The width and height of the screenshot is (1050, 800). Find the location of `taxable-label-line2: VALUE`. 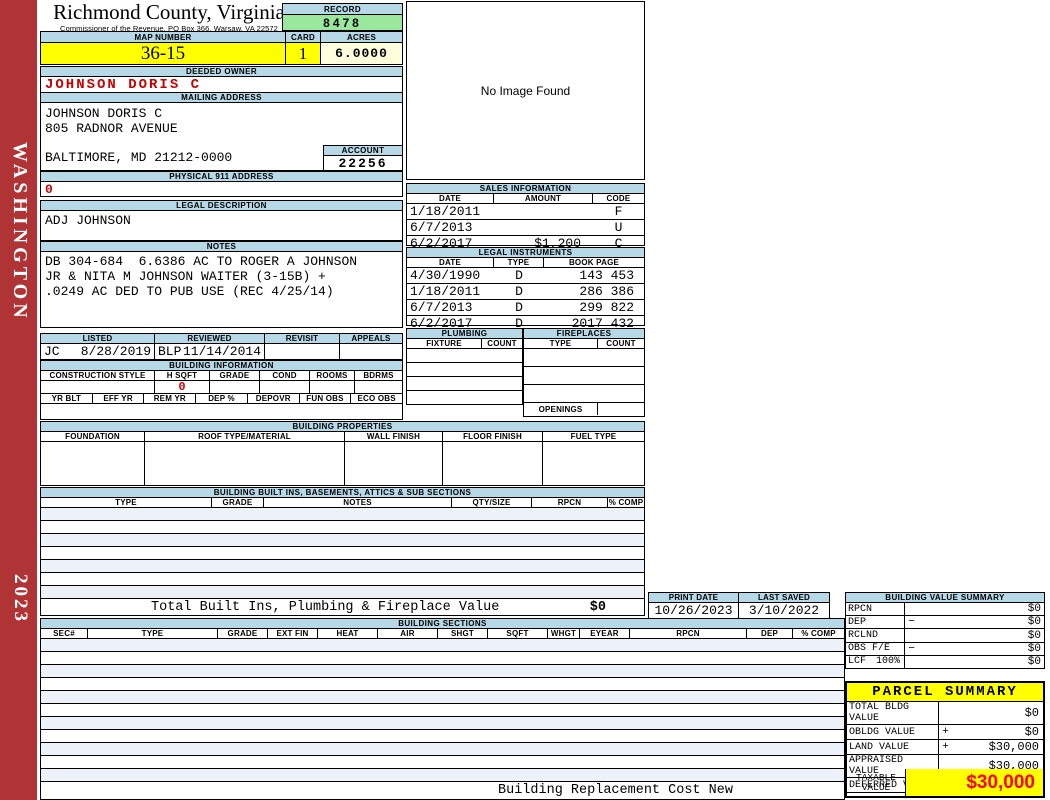

taxable-label-line2: VALUE is located at coordinates (876, 787).